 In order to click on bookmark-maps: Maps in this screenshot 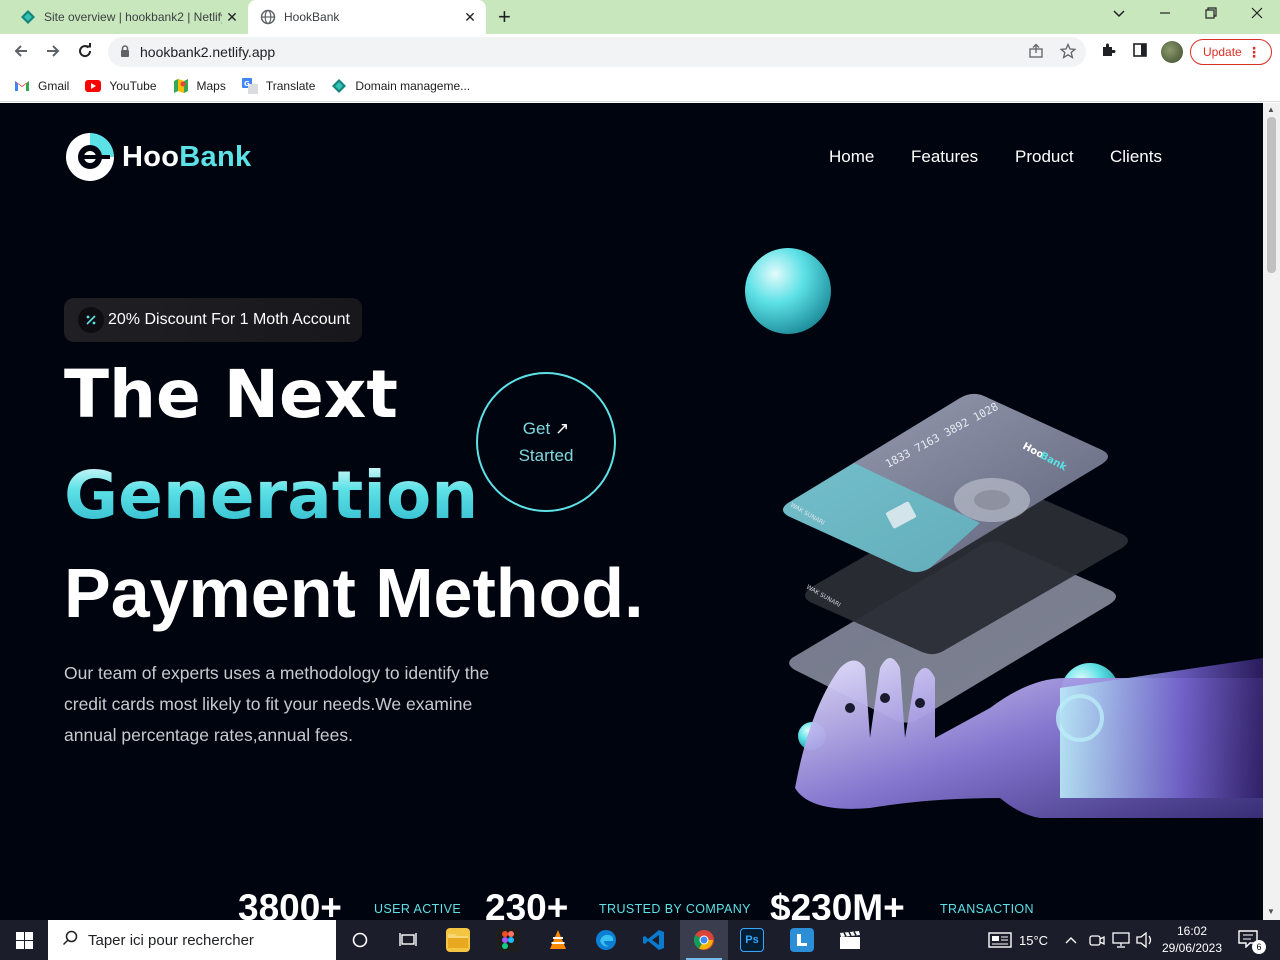, I will do `click(199, 86)`.